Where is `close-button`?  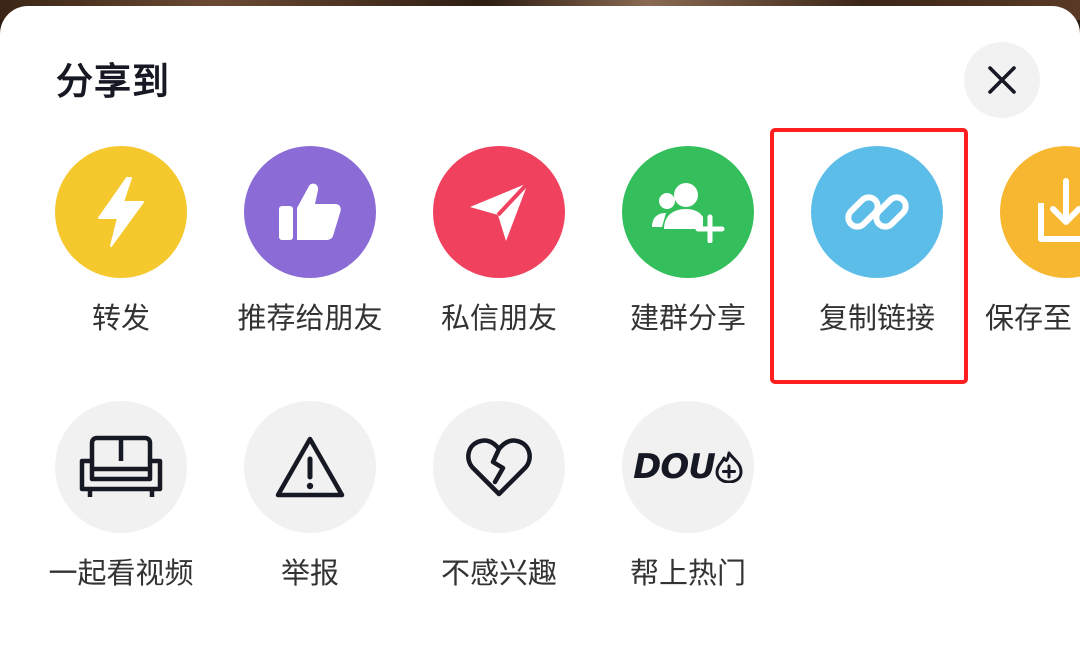 close-button is located at coordinates (1002, 80).